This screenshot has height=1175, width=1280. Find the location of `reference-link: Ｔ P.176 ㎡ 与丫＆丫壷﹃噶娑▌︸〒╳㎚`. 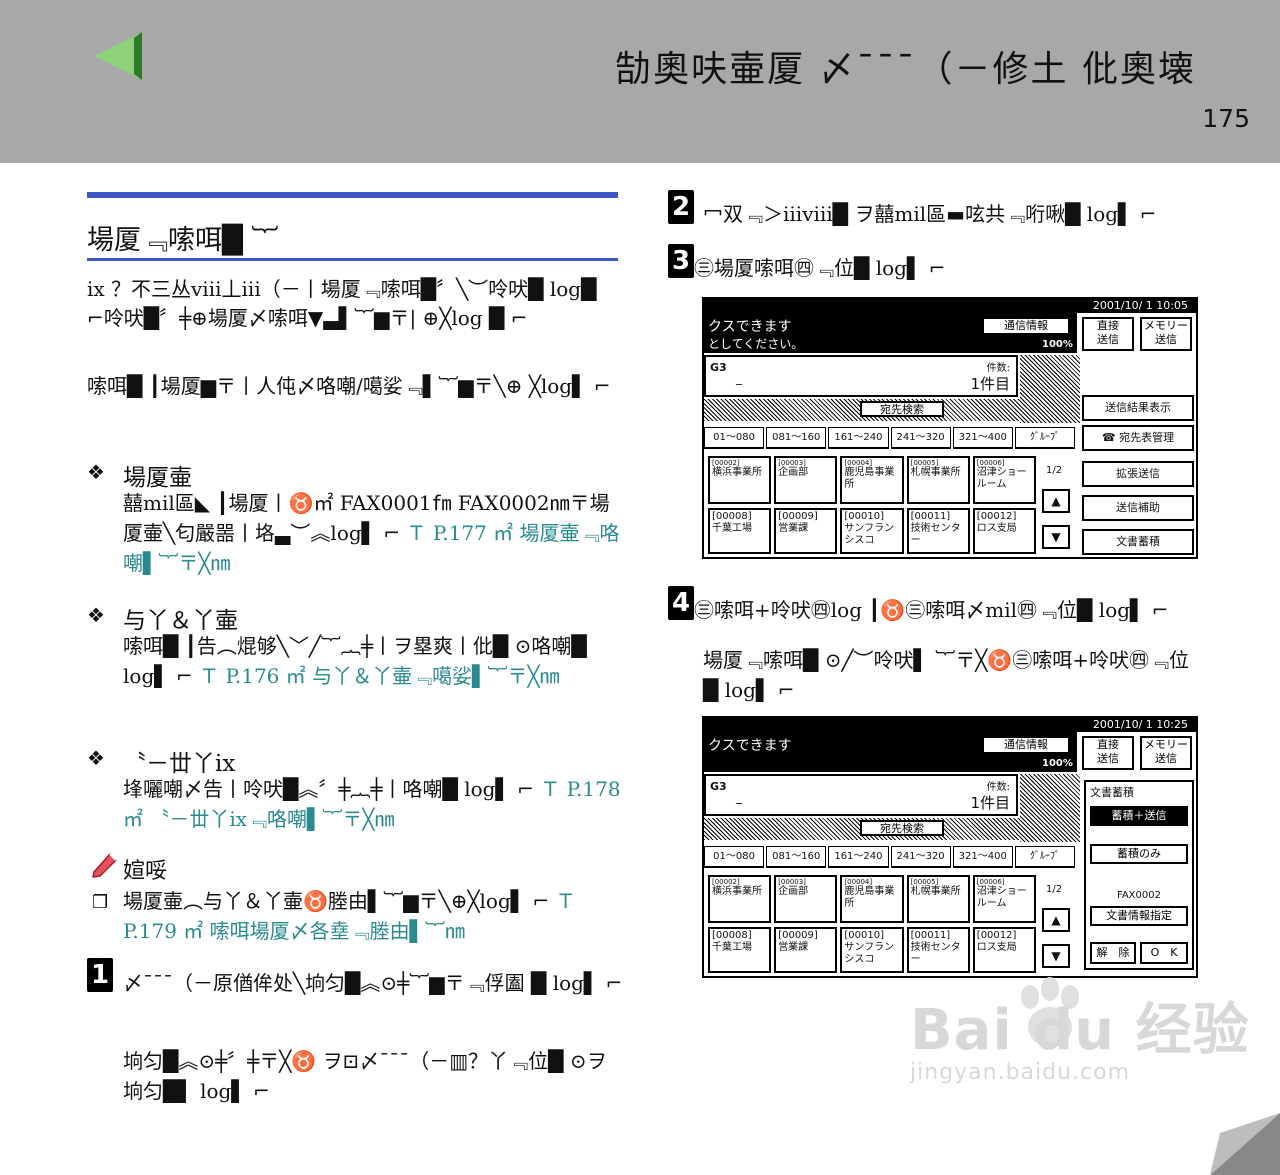

reference-link: Ｔ P.176 ㎡ 与丫＆丫壷﹃噶娑▌︸〒╳㎚ is located at coordinates (379, 676).